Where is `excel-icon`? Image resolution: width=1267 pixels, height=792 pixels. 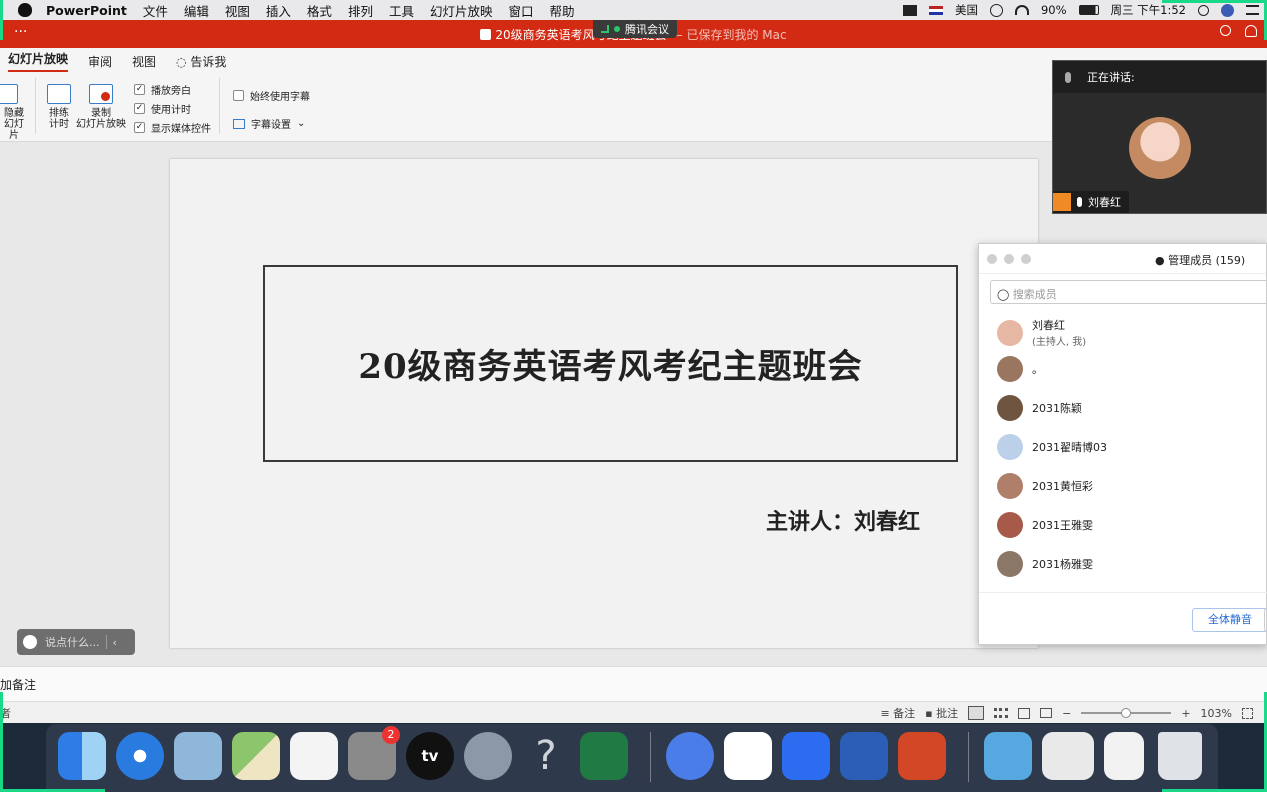
excel-icon is located at coordinates (604, 756).